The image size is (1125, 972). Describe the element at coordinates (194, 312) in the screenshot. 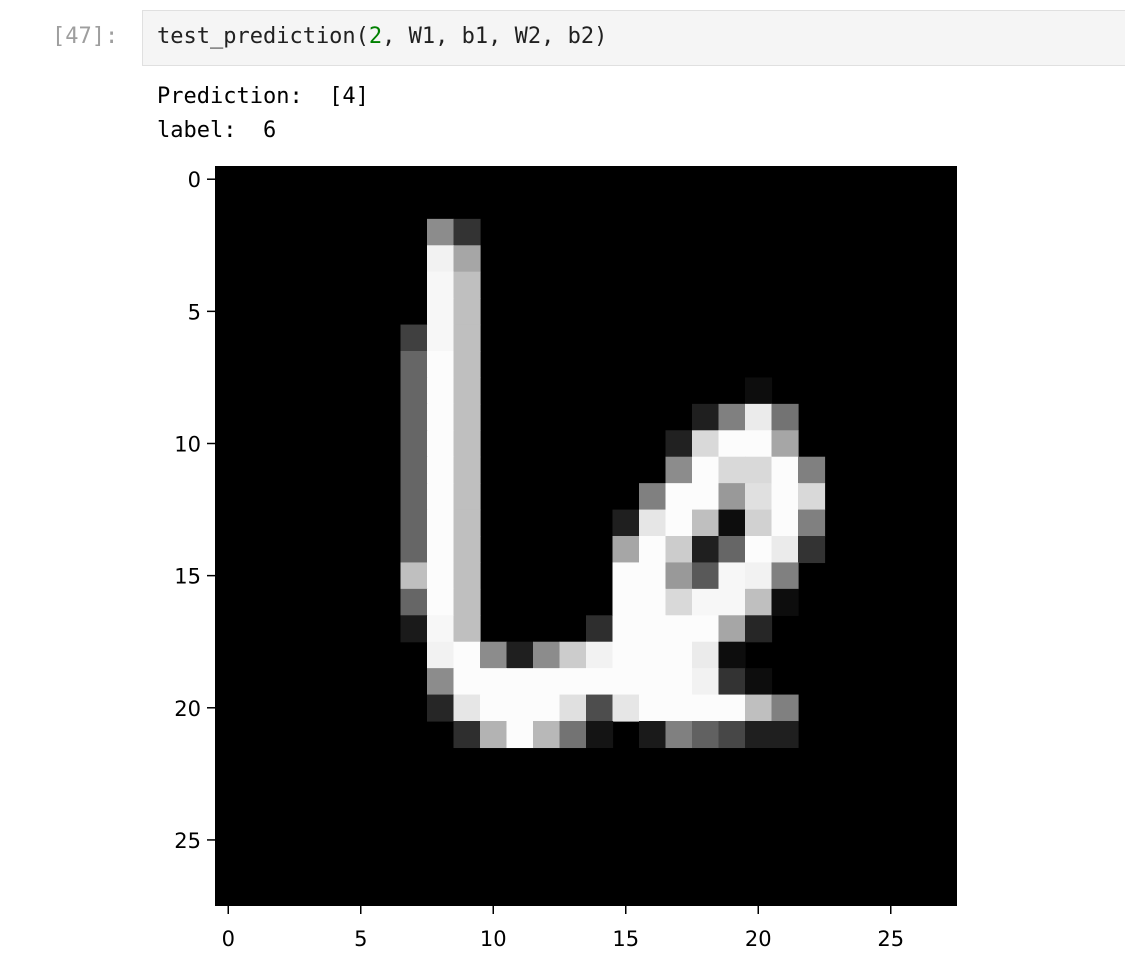

I see `y-tick-label: 5` at that location.